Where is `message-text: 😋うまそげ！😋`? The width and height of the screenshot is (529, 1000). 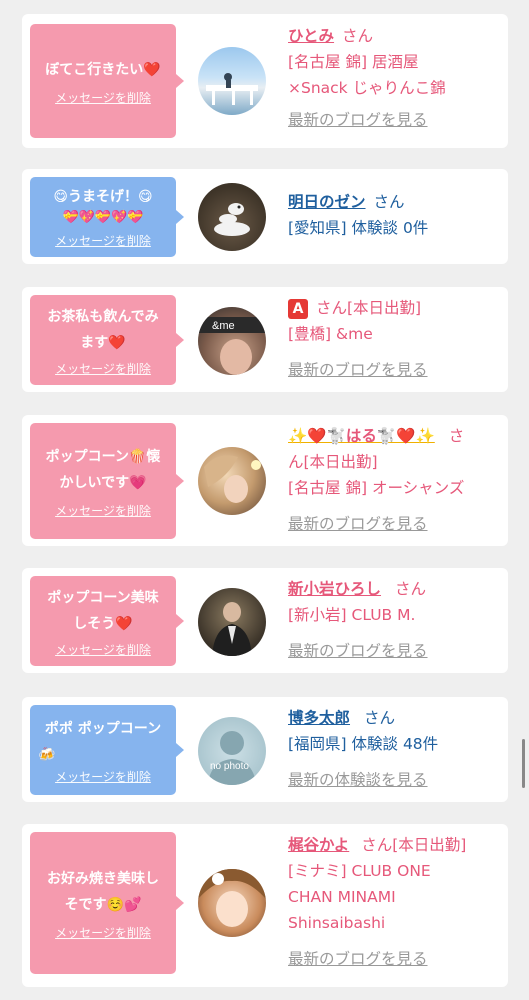
message-text: 😋うまそげ！😋 is located at coordinates (103, 196).